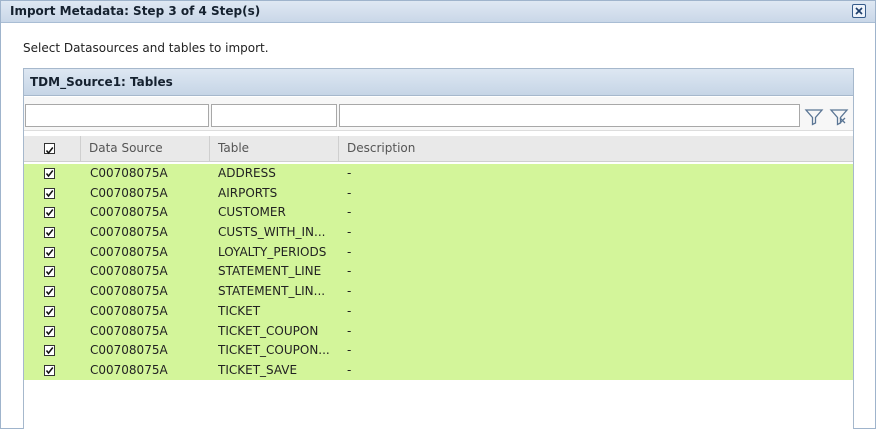 The height and width of the screenshot is (429, 876). Describe the element at coordinates (839, 117) in the screenshot. I see `clear-filter-icon` at that location.